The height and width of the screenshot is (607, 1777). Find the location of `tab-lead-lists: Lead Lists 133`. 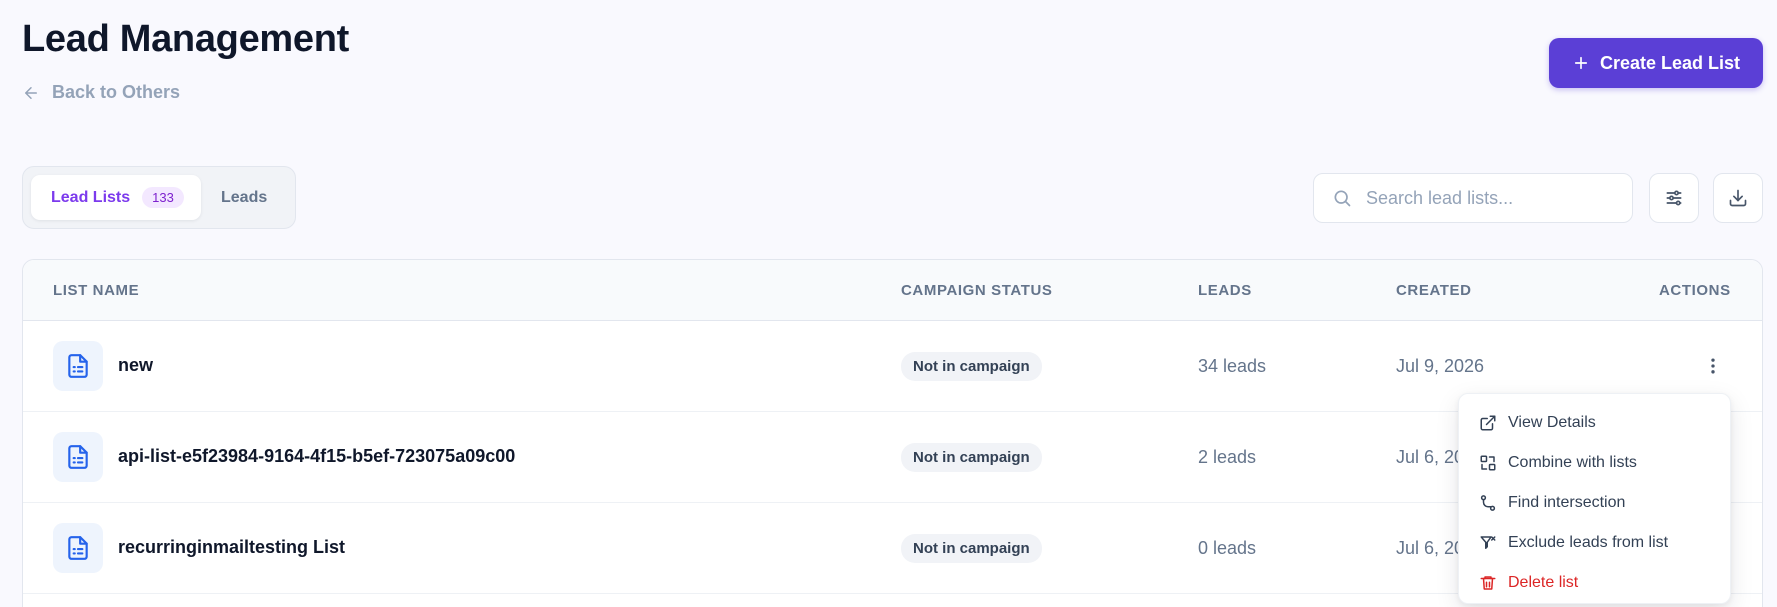

tab-lead-lists: Lead Lists 133 is located at coordinates (116, 197).